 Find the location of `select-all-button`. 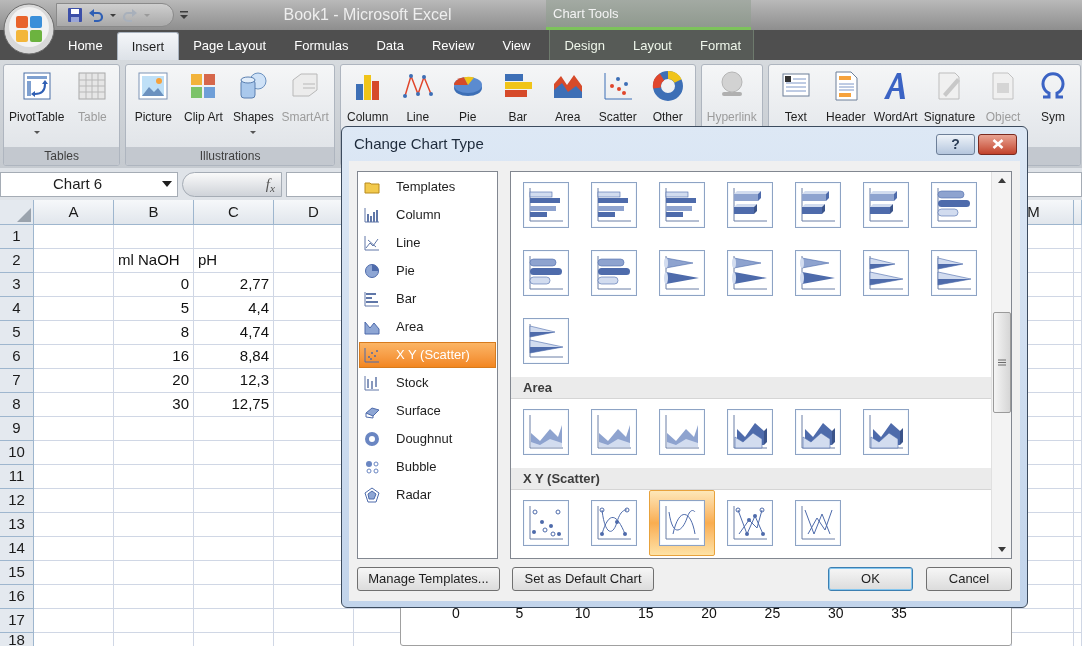

select-all-button is located at coordinates (17, 212).